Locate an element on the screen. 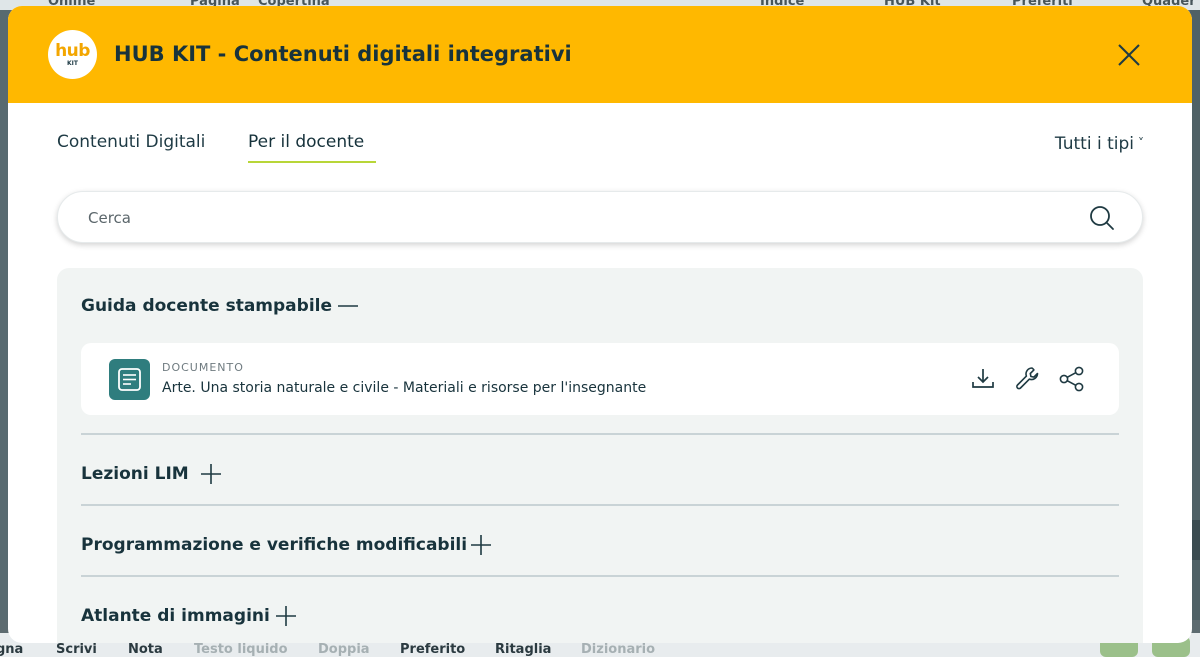  section-title-atlante: Atlante di immagini is located at coordinates (175, 616).